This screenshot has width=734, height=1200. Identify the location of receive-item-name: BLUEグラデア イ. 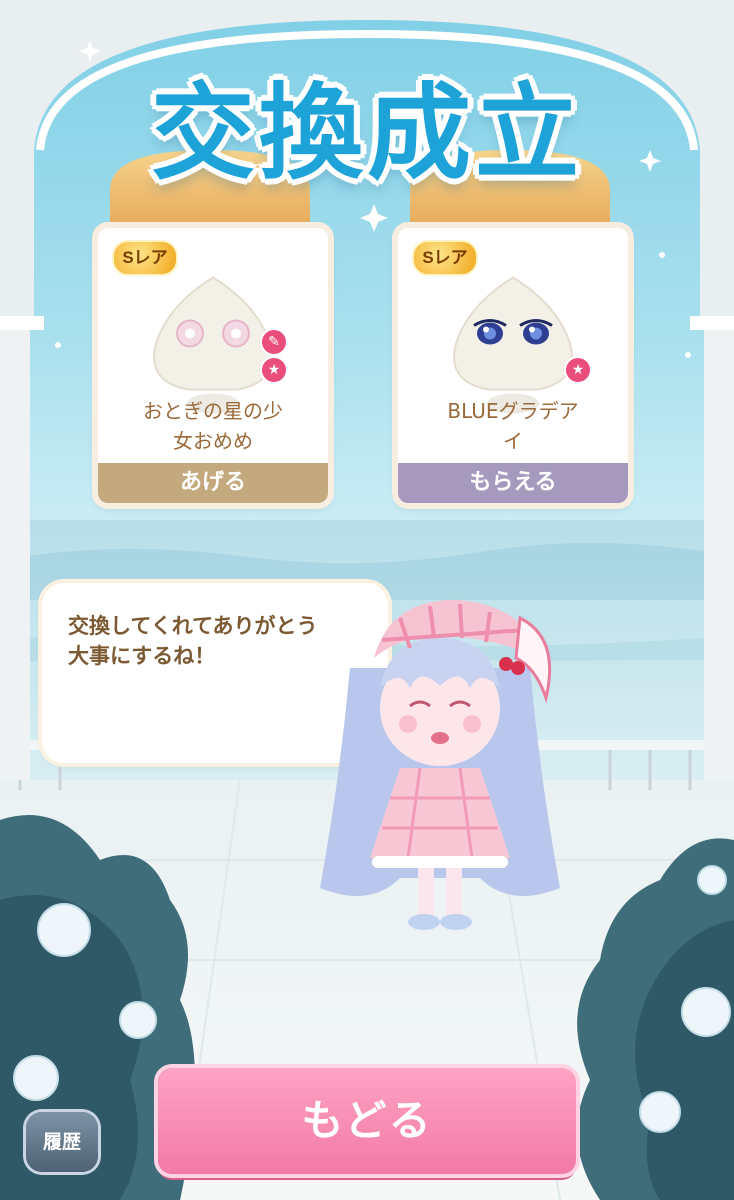
(513, 426).